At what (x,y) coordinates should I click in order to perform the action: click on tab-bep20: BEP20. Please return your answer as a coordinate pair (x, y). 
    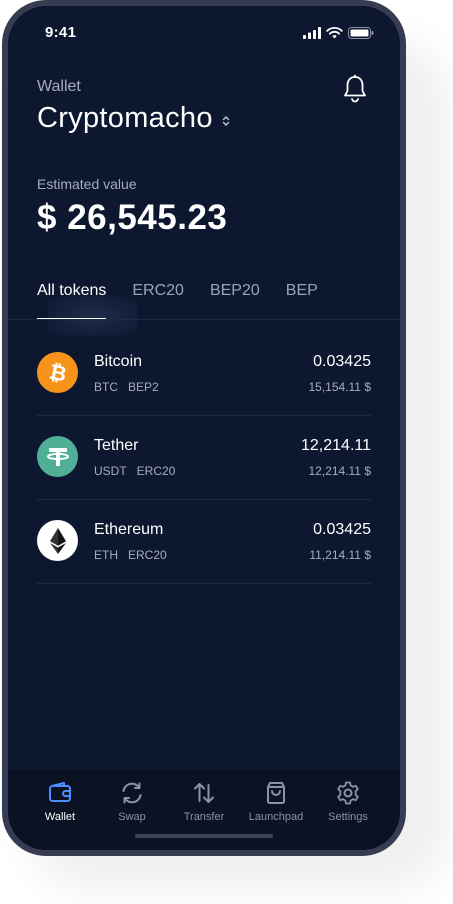
    Looking at the image, I should click on (235, 301).